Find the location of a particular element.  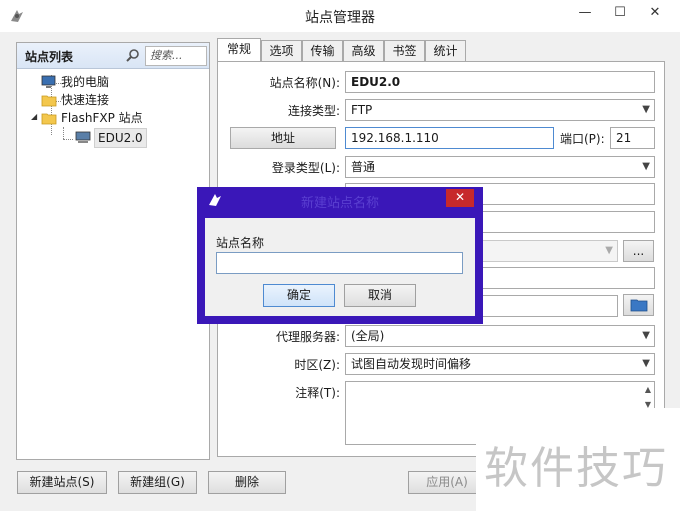

tree-item-label: 我的电脑 is located at coordinates (85, 82).